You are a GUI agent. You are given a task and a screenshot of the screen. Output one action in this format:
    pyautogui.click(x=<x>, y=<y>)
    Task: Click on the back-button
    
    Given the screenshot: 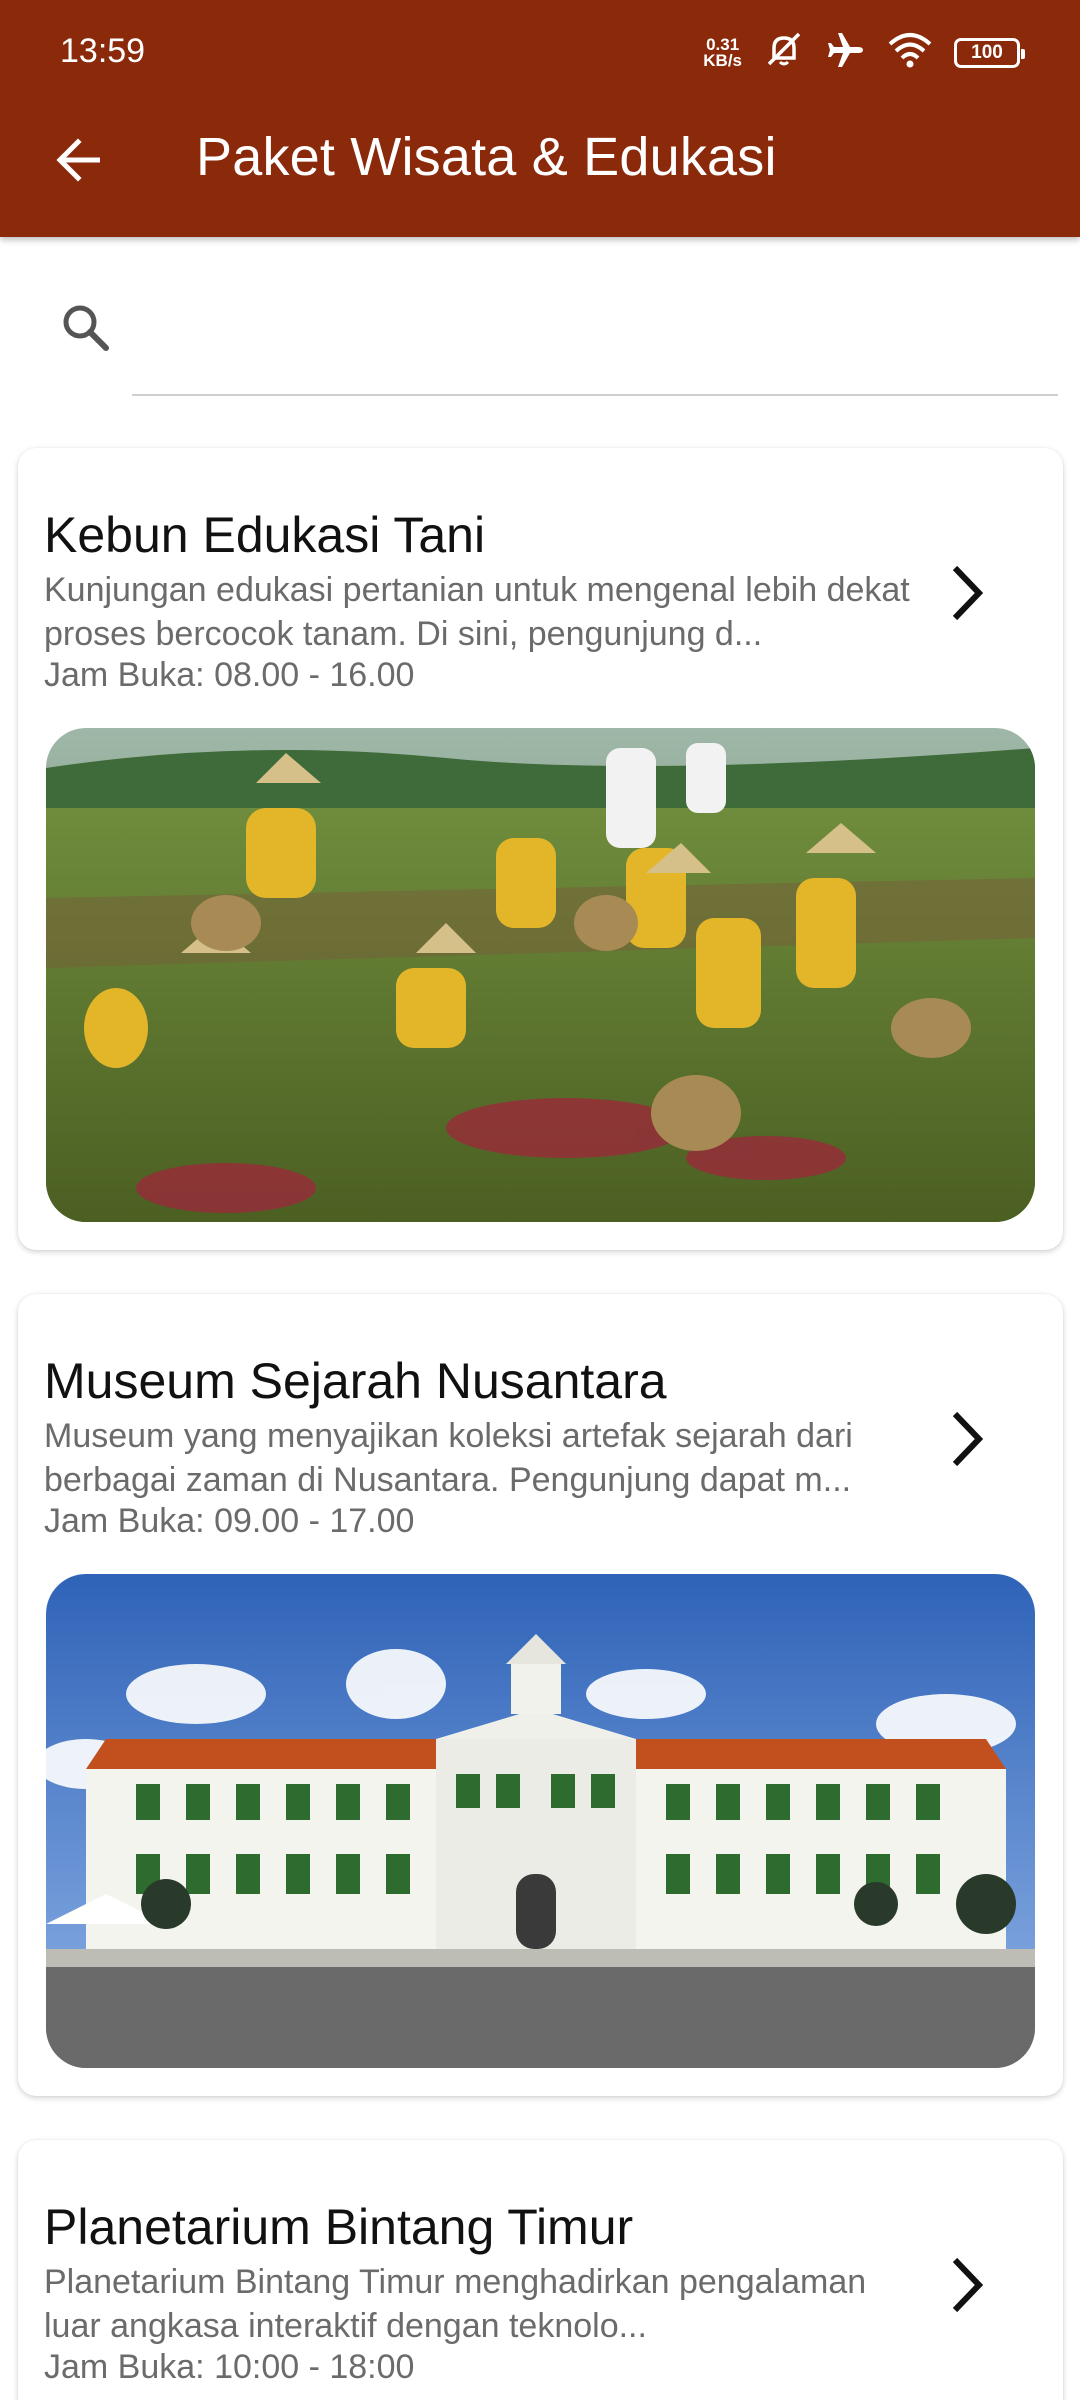 What is the action you would take?
    pyautogui.click(x=78, y=160)
    